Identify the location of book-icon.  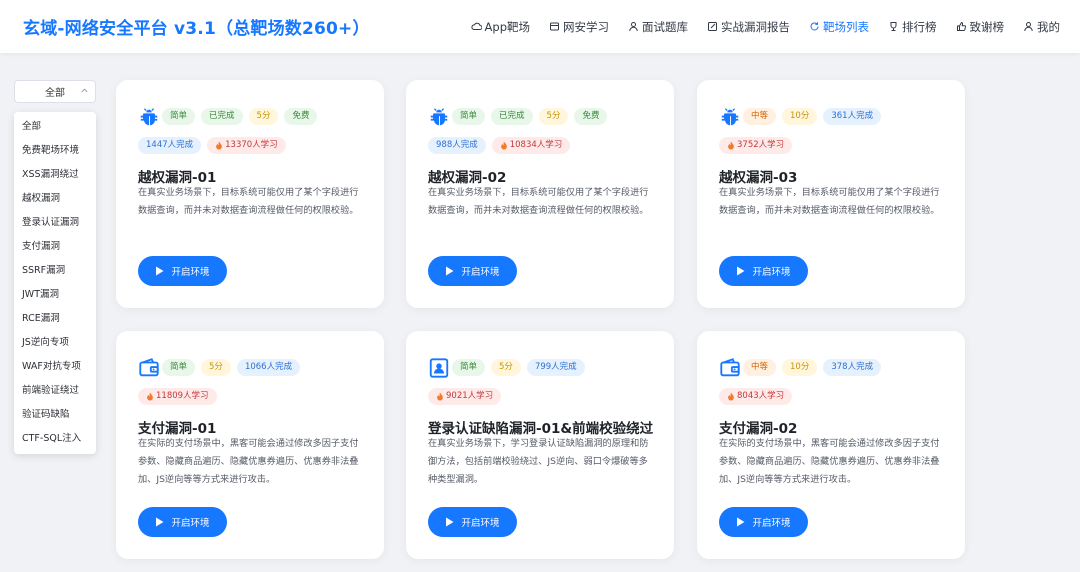
(554, 26).